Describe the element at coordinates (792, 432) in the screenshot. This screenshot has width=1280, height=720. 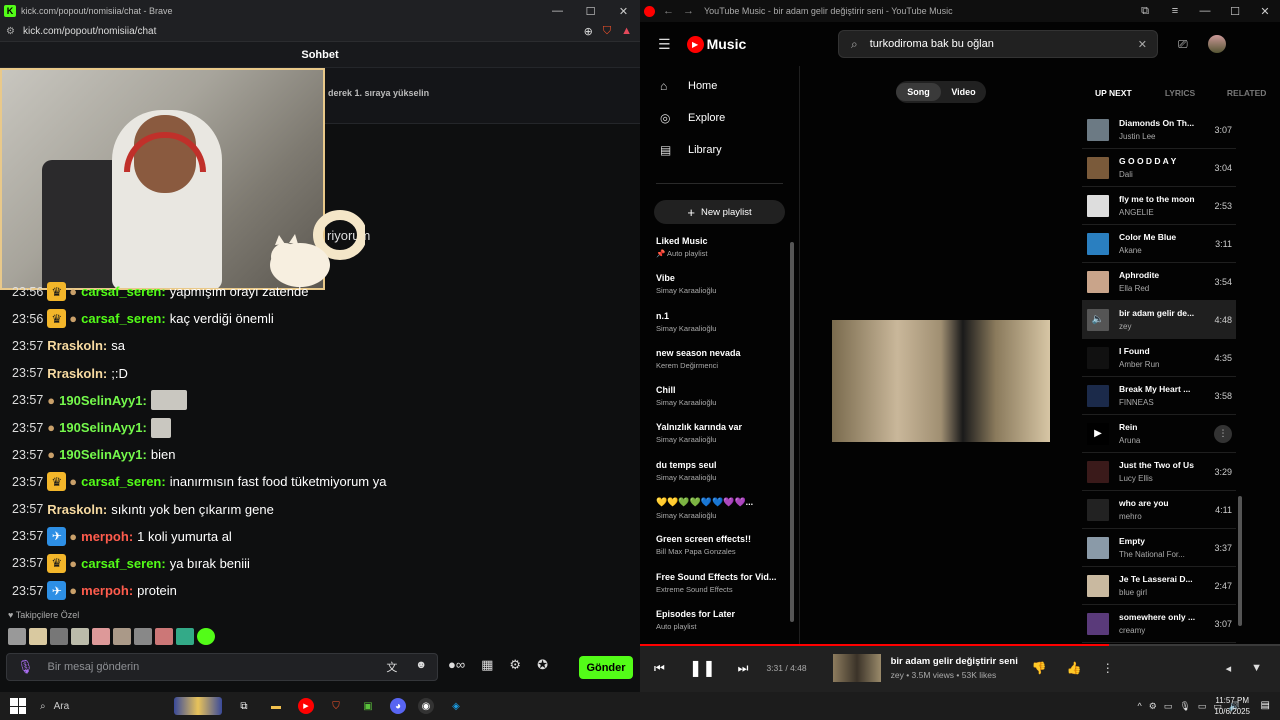
I see `sidebar-scrollbar` at that location.